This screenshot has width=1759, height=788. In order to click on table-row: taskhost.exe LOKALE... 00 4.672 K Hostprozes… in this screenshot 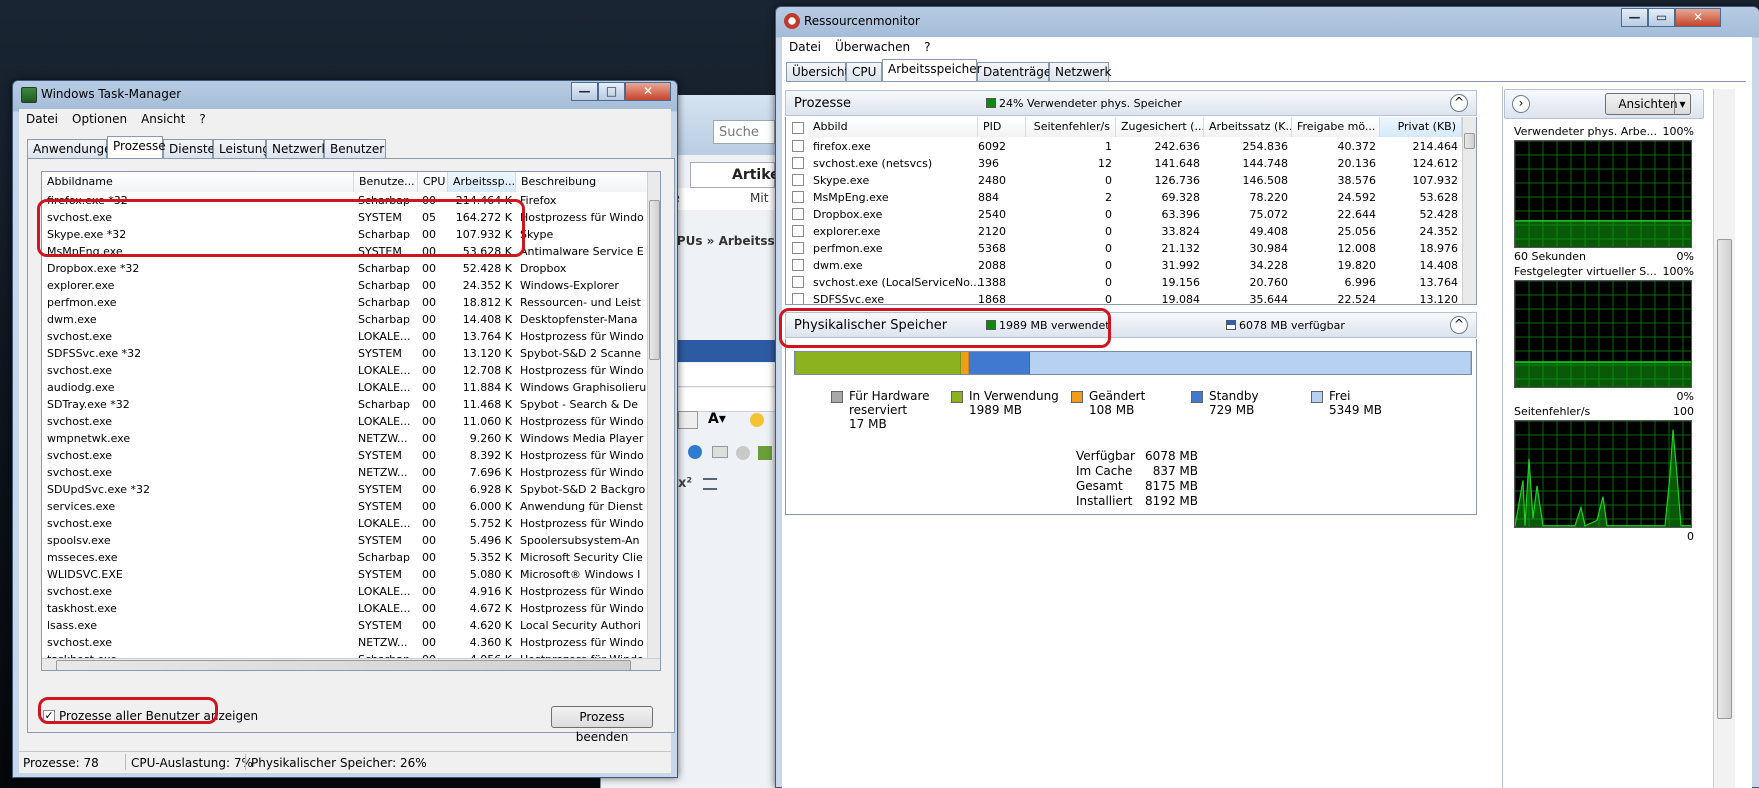, I will do `click(345, 608)`.